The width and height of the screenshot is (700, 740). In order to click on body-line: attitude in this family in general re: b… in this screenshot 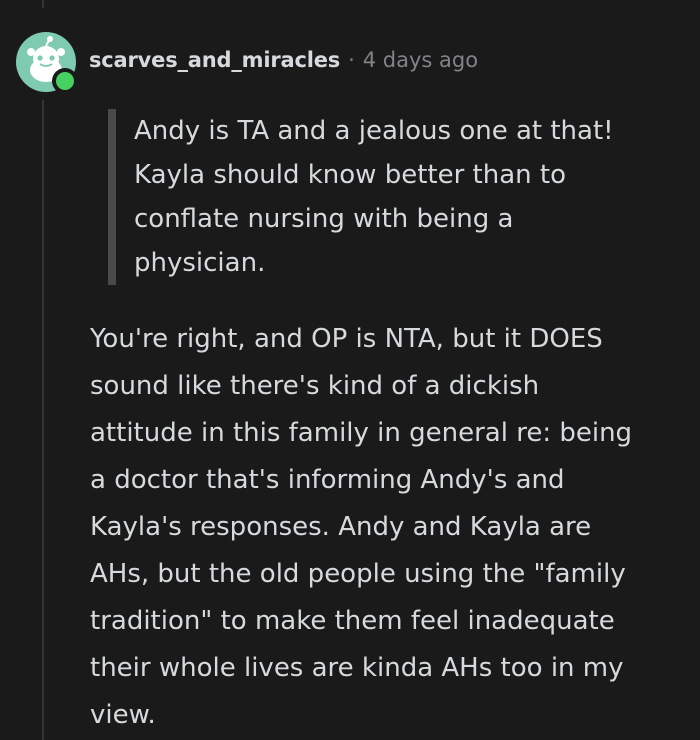, I will do `click(361, 433)`.